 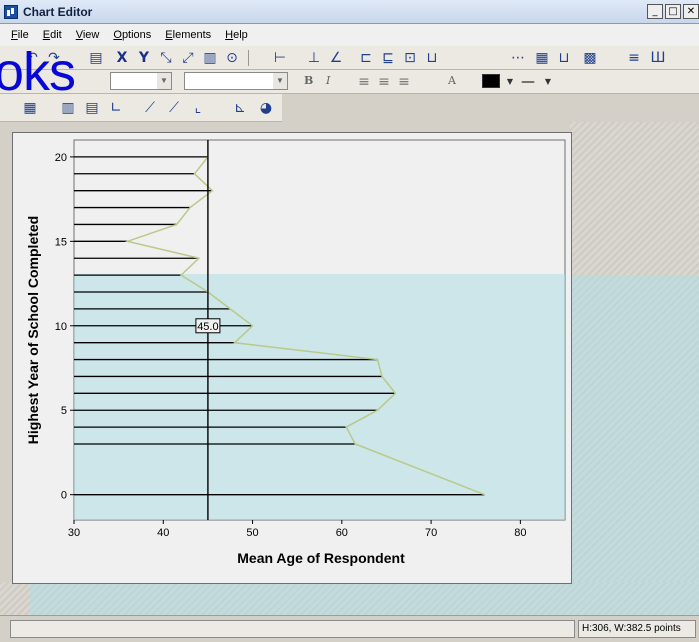 What do you see at coordinates (388, 58) in the screenshot?
I see `legend-icon: ⊑` at bounding box center [388, 58].